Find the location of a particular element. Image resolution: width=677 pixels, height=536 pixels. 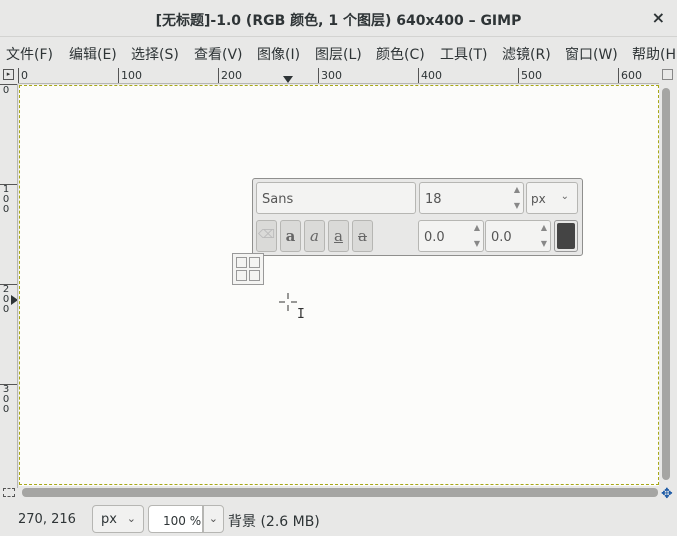

menu-arrow-icon: ▸ is located at coordinates (8, 74).